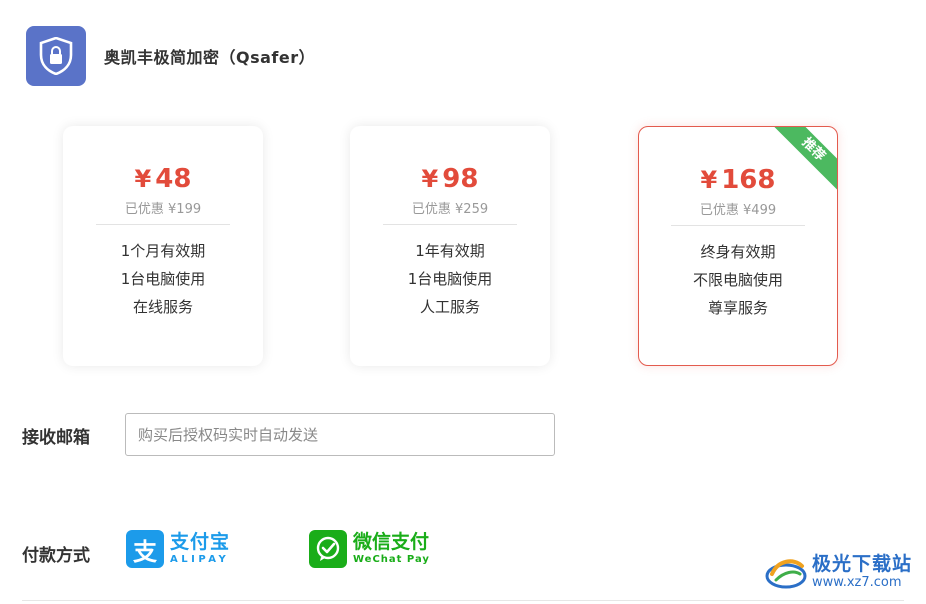 The image size is (926, 604). Describe the element at coordinates (450, 179) in the screenshot. I see `plan-price: ¥98` at that location.